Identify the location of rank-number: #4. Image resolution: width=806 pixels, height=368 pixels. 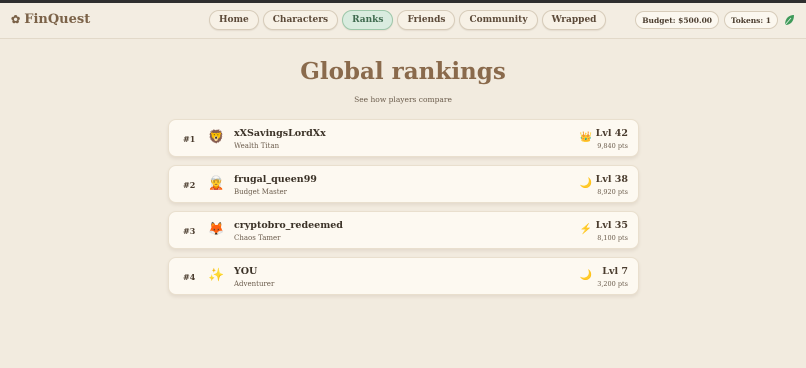
(189, 277).